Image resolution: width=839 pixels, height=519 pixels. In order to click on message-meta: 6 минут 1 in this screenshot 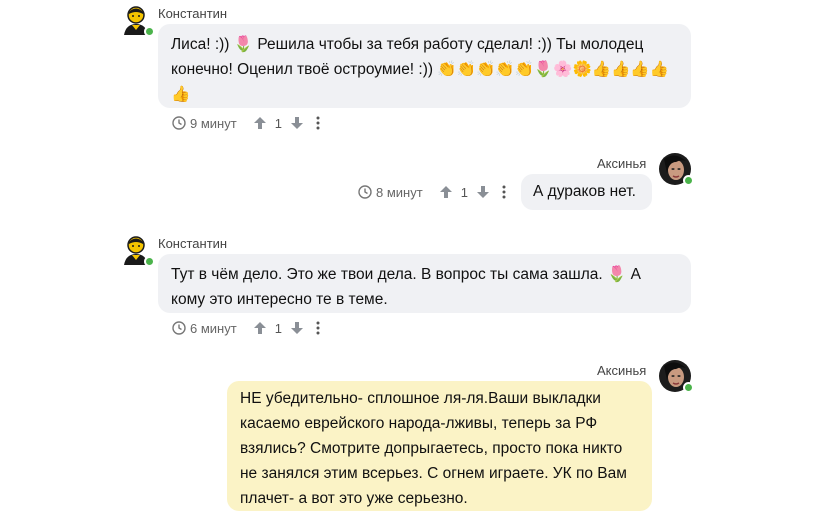, I will do `click(246, 328)`.